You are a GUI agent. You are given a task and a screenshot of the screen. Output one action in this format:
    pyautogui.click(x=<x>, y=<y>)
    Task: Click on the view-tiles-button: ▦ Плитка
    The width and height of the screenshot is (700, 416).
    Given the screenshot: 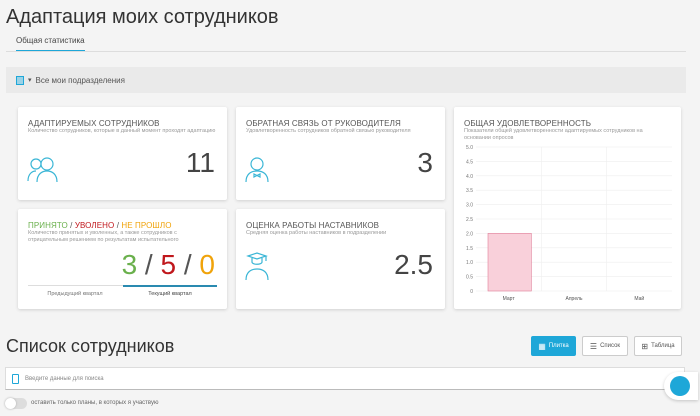 What is the action you would take?
    pyautogui.click(x=553, y=346)
    